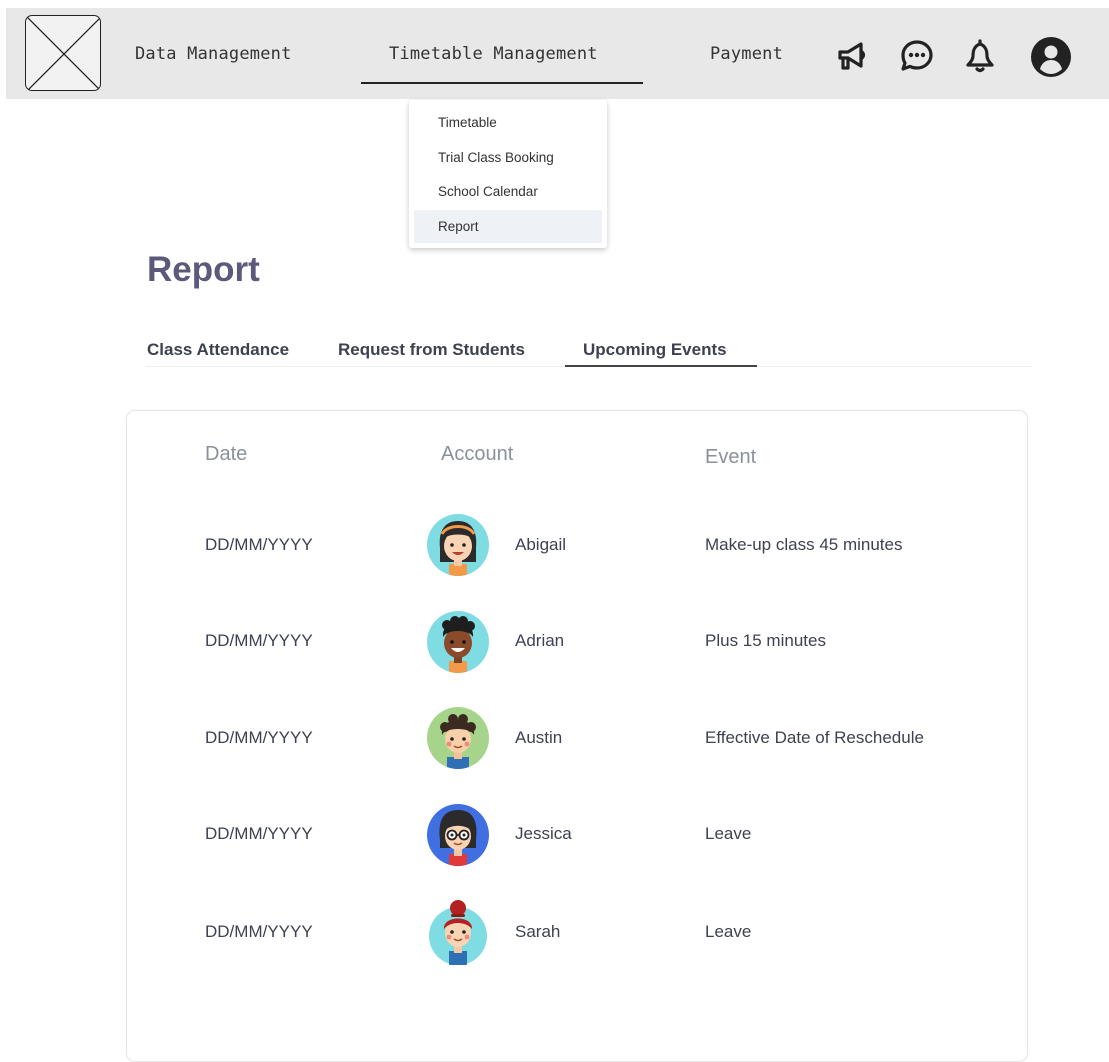  Describe the element at coordinates (226, 454) in the screenshot. I see `column-header-date: Date` at that location.